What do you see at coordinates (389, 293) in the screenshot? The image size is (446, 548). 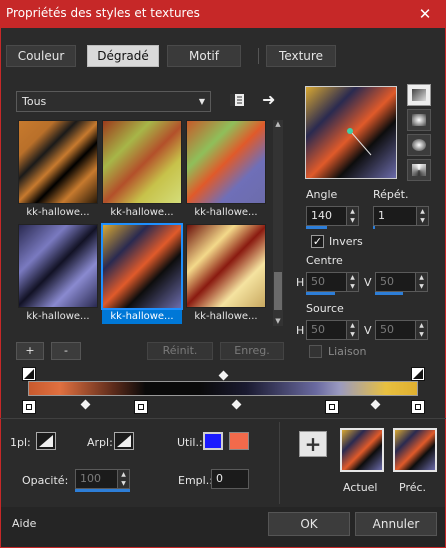 I see `center-v-slider` at bounding box center [389, 293].